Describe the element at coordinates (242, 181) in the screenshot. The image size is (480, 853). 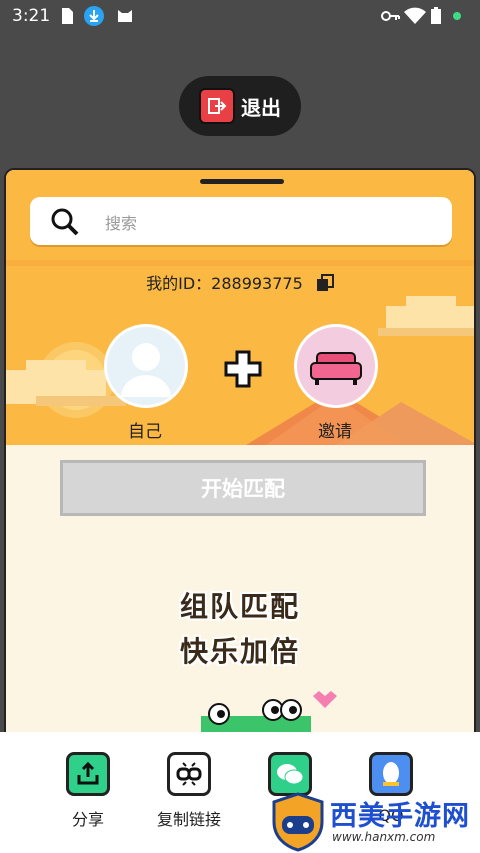
I see `sheet-drag-handle` at that location.